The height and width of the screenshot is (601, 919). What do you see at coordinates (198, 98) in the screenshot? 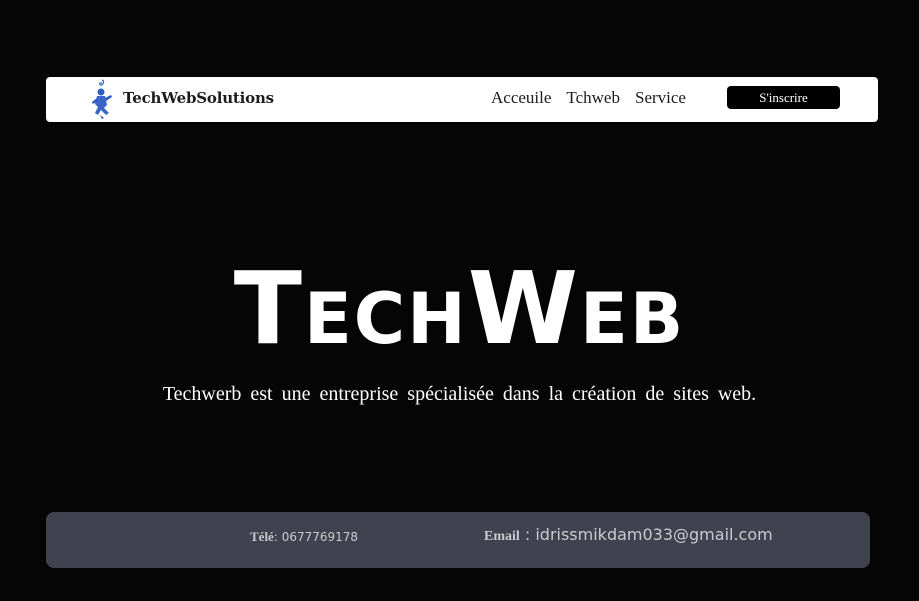
I see `brand-name: TechWebSolutions` at bounding box center [198, 98].